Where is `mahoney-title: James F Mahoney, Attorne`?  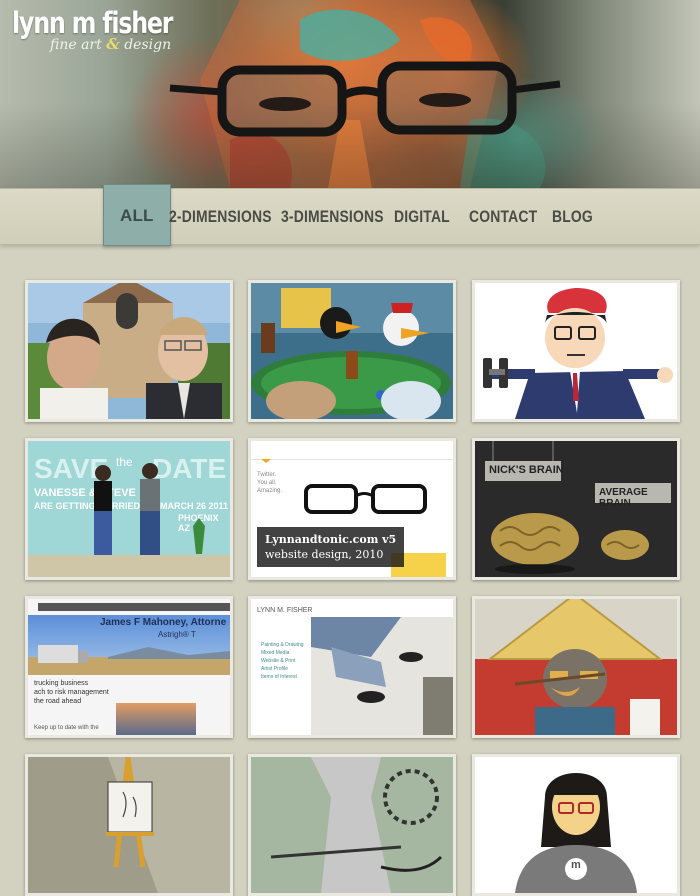
mahoney-title: James F Mahoney, Attorne is located at coordinates (163, 622).